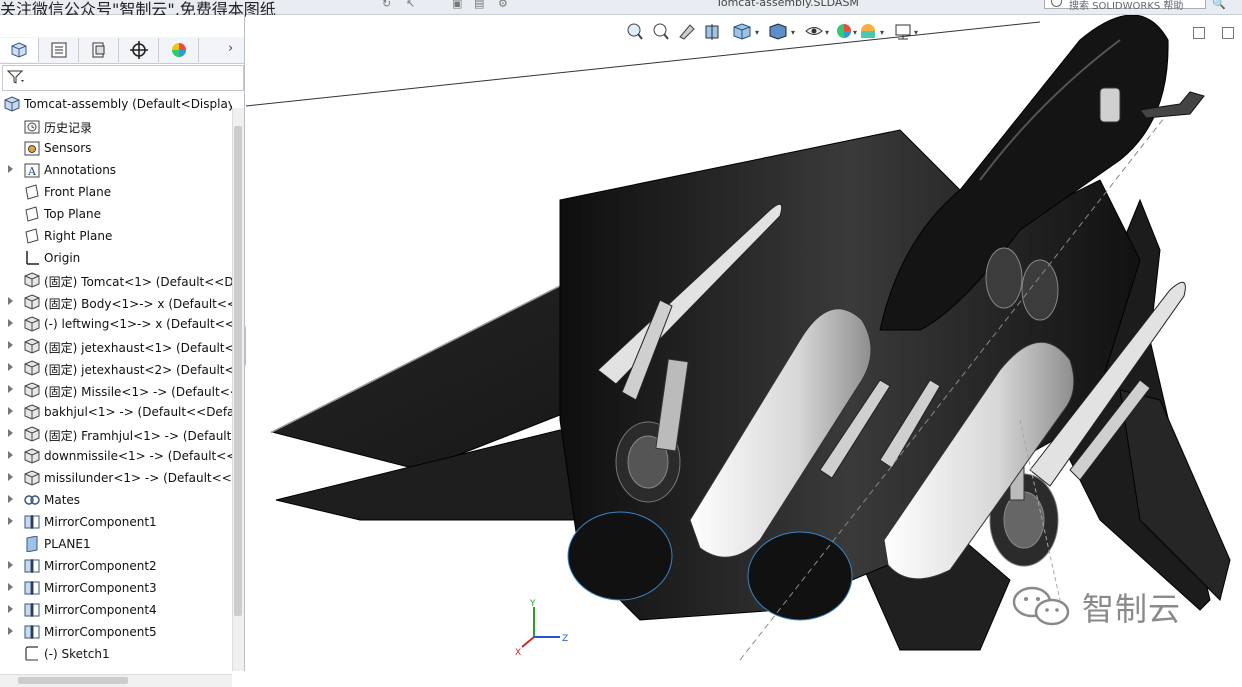  I want to click on tabs-more-chevron-icon: ›, so click(230, 48).